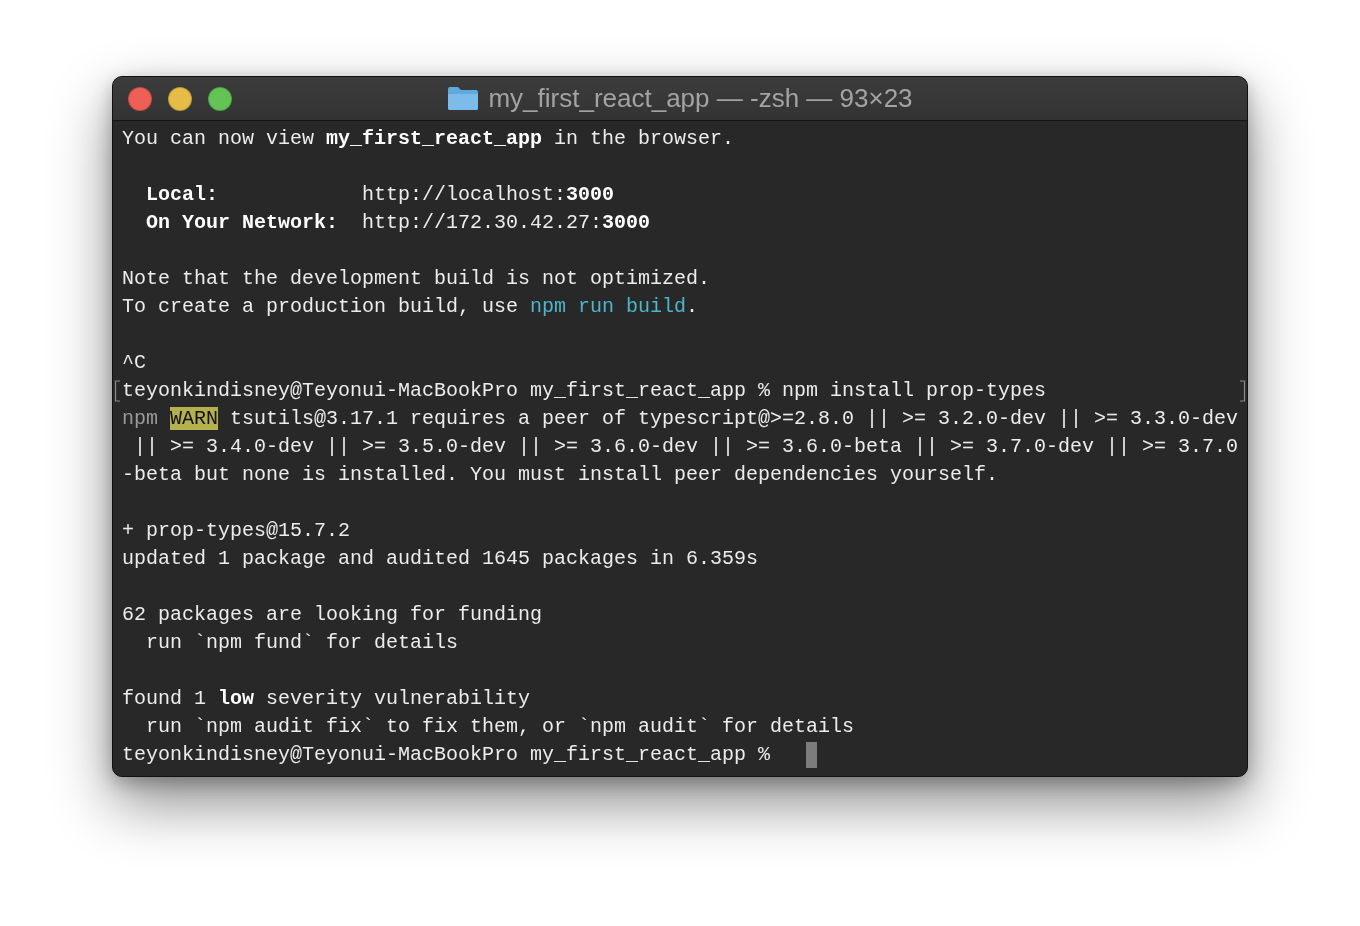  Describe the element at coordinates (410, 307) in the screenshot. I see `terminal-line: To create a production build, use npm run build.` at that location.